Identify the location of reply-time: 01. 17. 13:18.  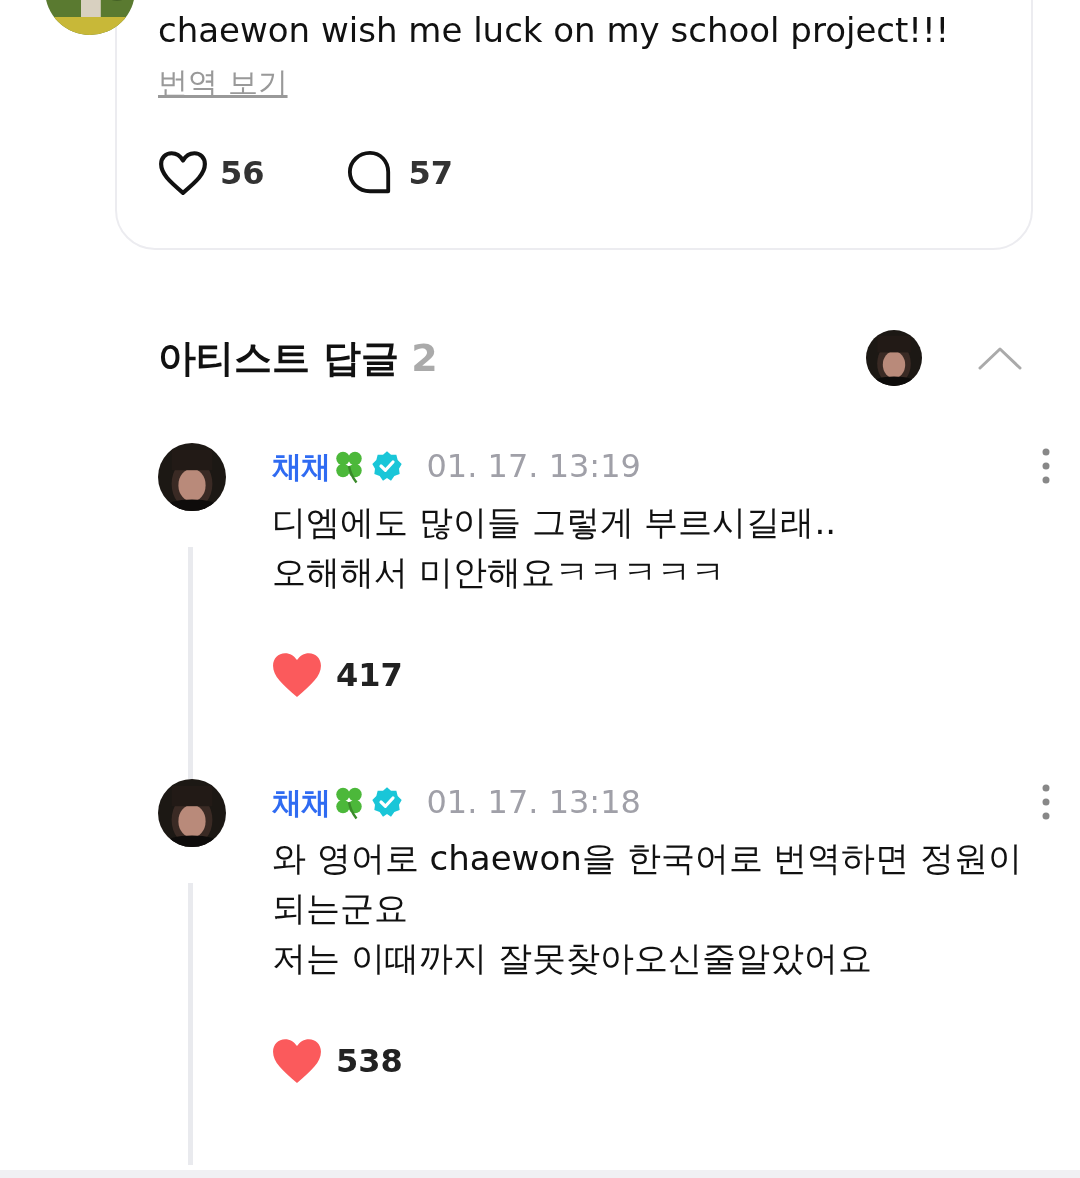
(533, 802).